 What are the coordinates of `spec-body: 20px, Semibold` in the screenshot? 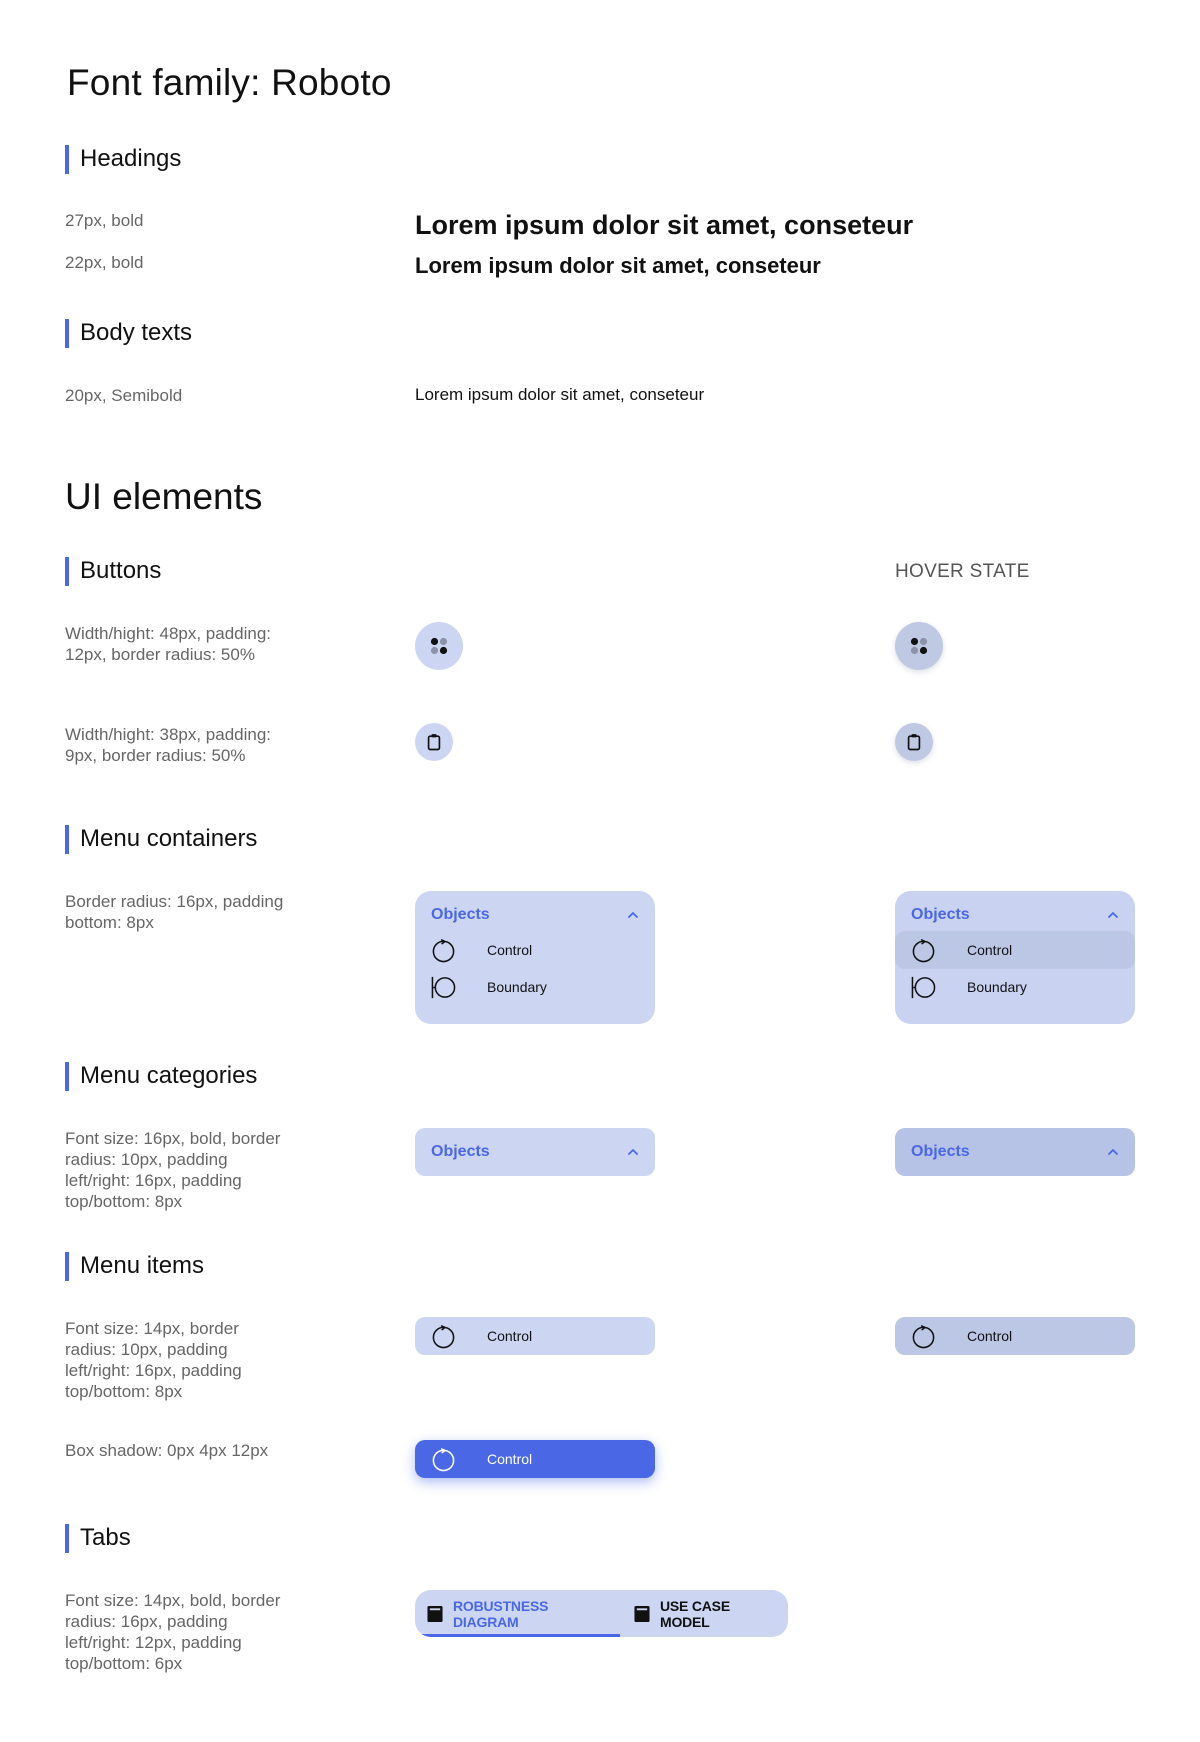 It's located at (124, 395).